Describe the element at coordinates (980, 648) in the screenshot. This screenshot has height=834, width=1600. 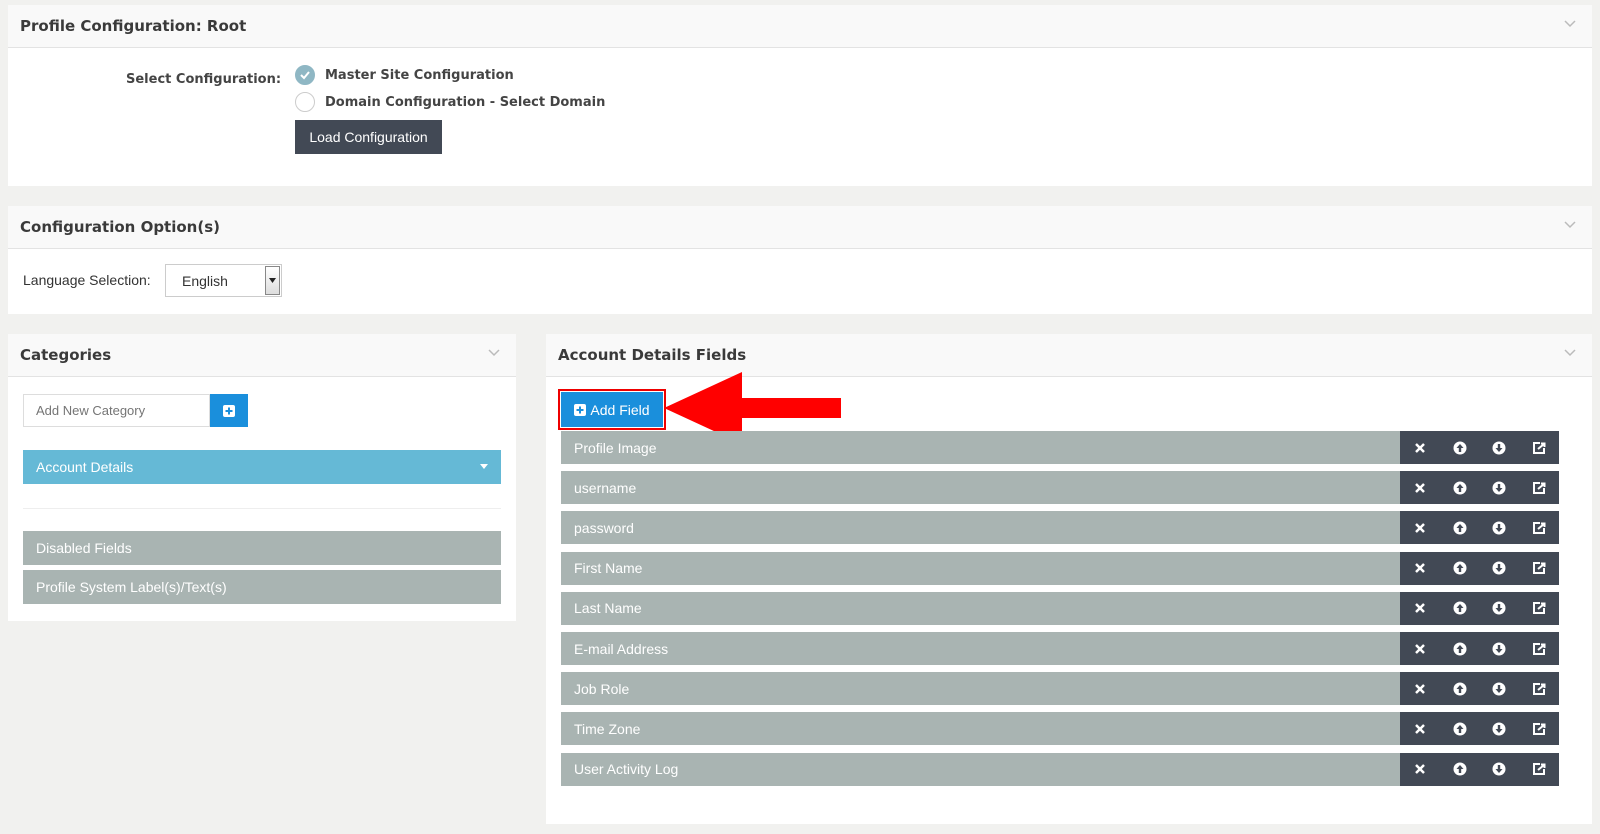
I see `field-label: E-mail Address` at that location.